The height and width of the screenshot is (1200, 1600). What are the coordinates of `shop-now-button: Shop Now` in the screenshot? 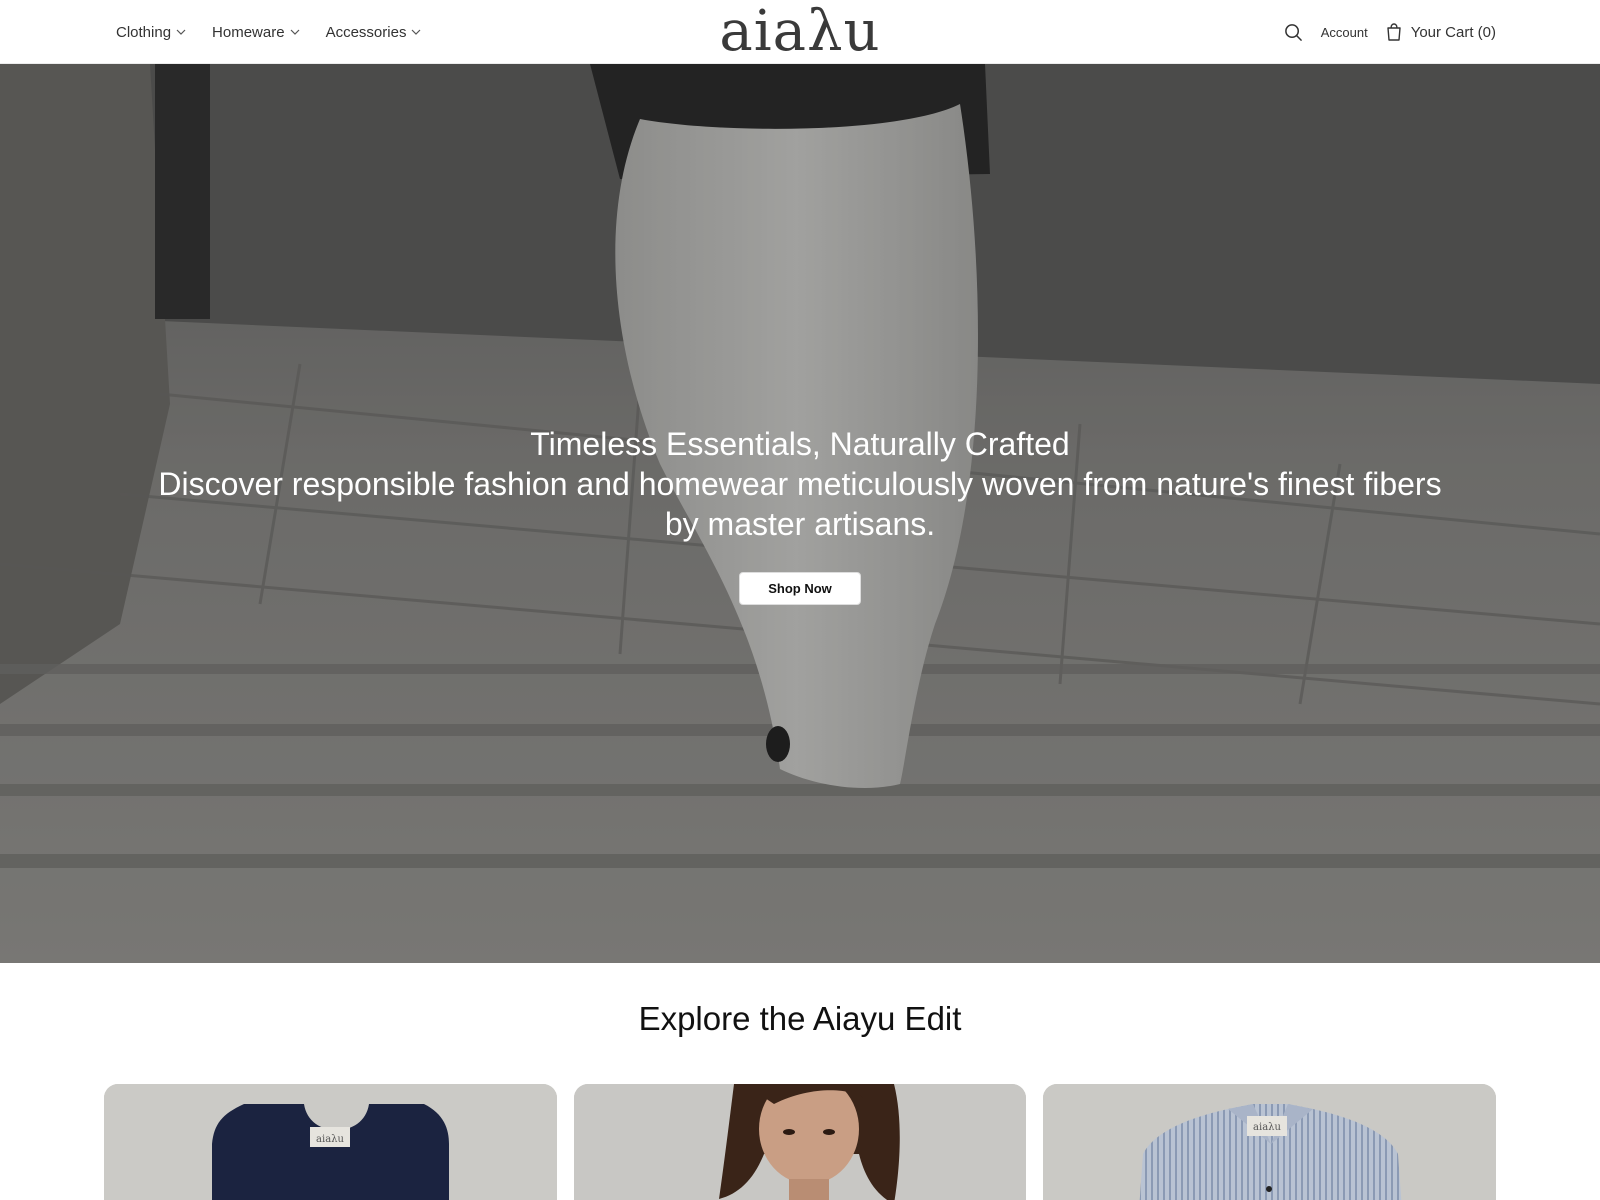 It's located at (800, 588).